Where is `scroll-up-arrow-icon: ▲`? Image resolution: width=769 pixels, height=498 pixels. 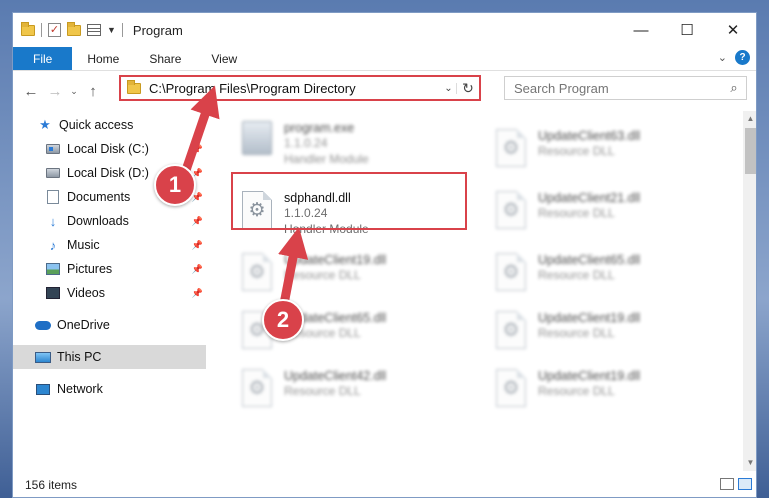
scroll-up-arrow-icon: ▲ is located at coordinates (749, 119).